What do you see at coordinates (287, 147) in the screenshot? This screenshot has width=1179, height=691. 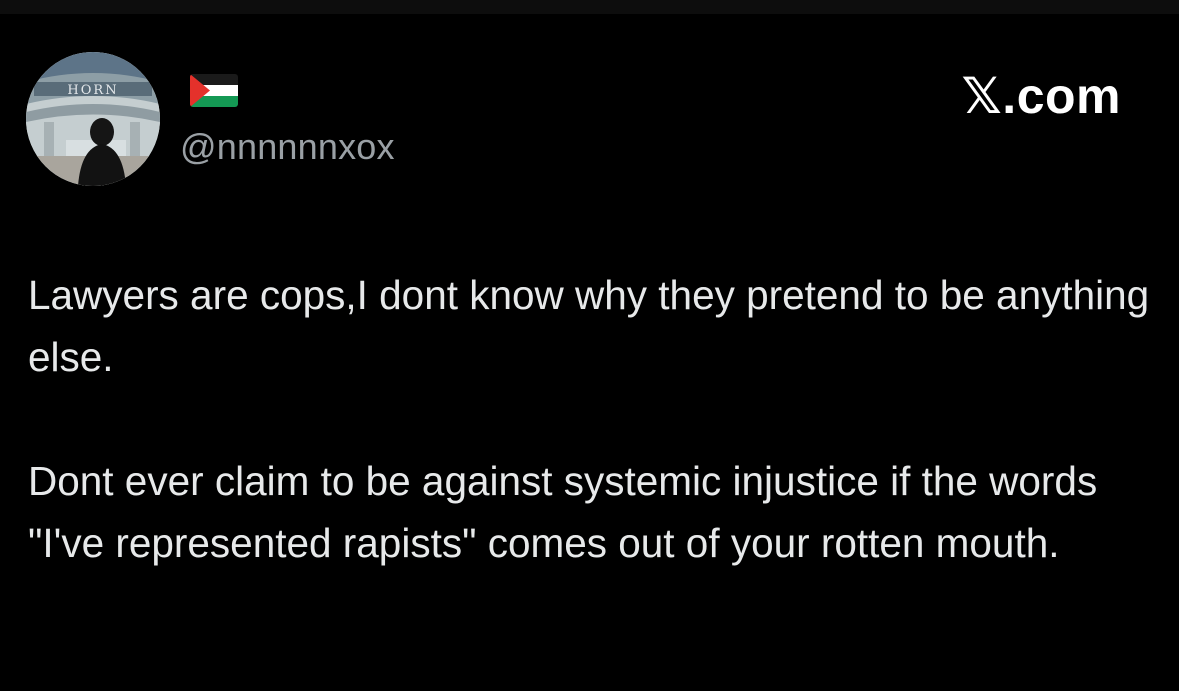 I see `user-handle: @nnnnnnxox` at bounding box center [287, 147].